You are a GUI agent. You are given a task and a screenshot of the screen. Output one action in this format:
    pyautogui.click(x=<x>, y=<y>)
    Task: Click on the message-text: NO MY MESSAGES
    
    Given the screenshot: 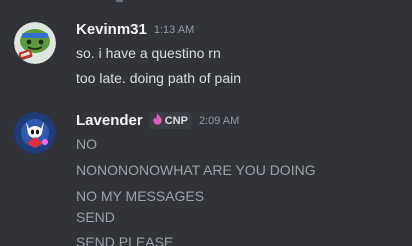 What is the action you would take?
    pyautogui.click(x=140, y=196)
    